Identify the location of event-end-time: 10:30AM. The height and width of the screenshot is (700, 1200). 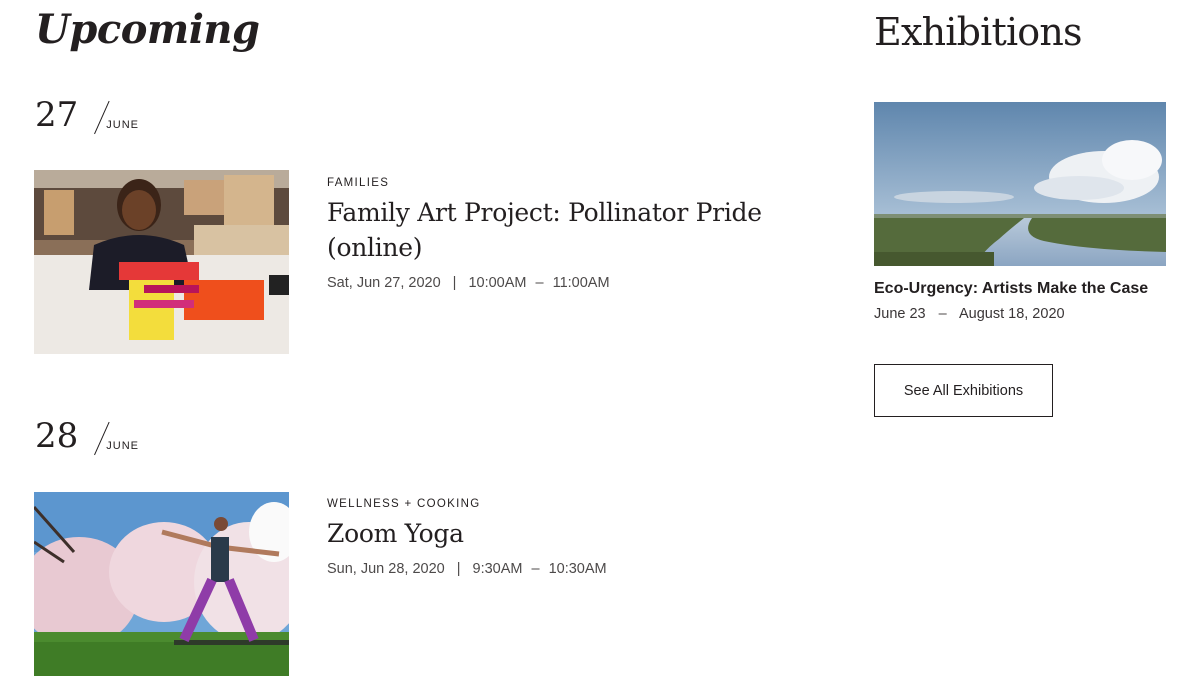
(577, 569).